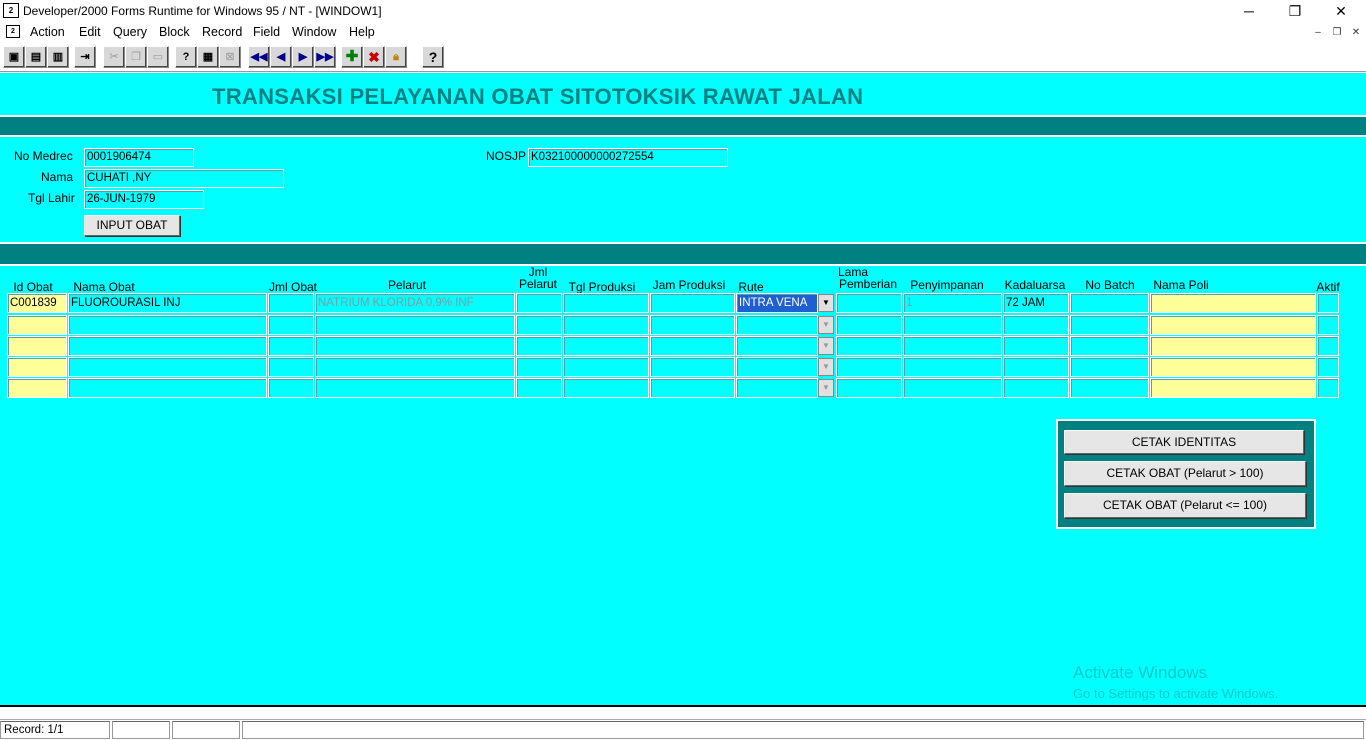  I want to click on row4-nama-poli, so click(1233, 367).